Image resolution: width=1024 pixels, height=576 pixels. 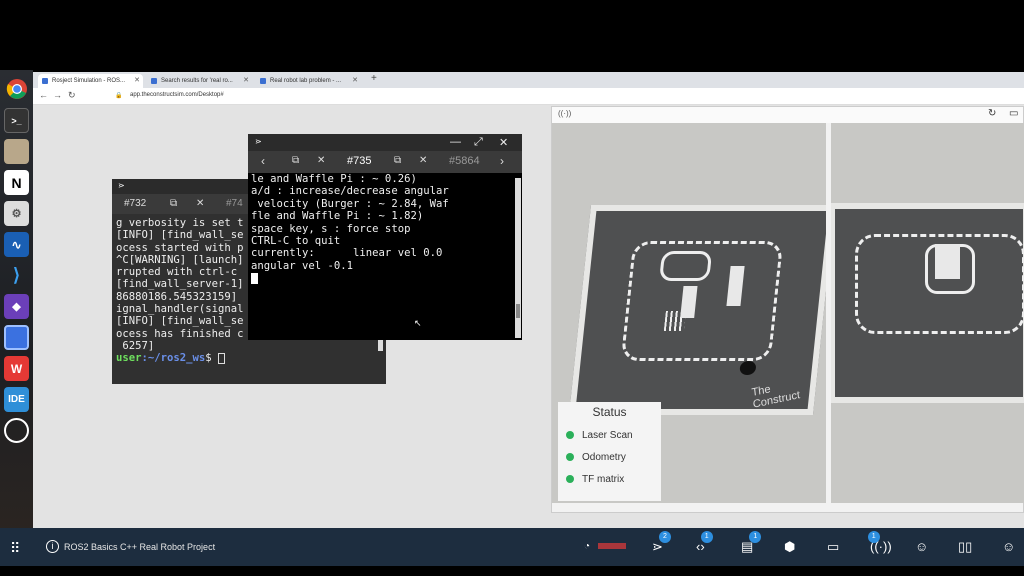 I want to click on maximize-icon: ⤢, so click(x=478, y=142).